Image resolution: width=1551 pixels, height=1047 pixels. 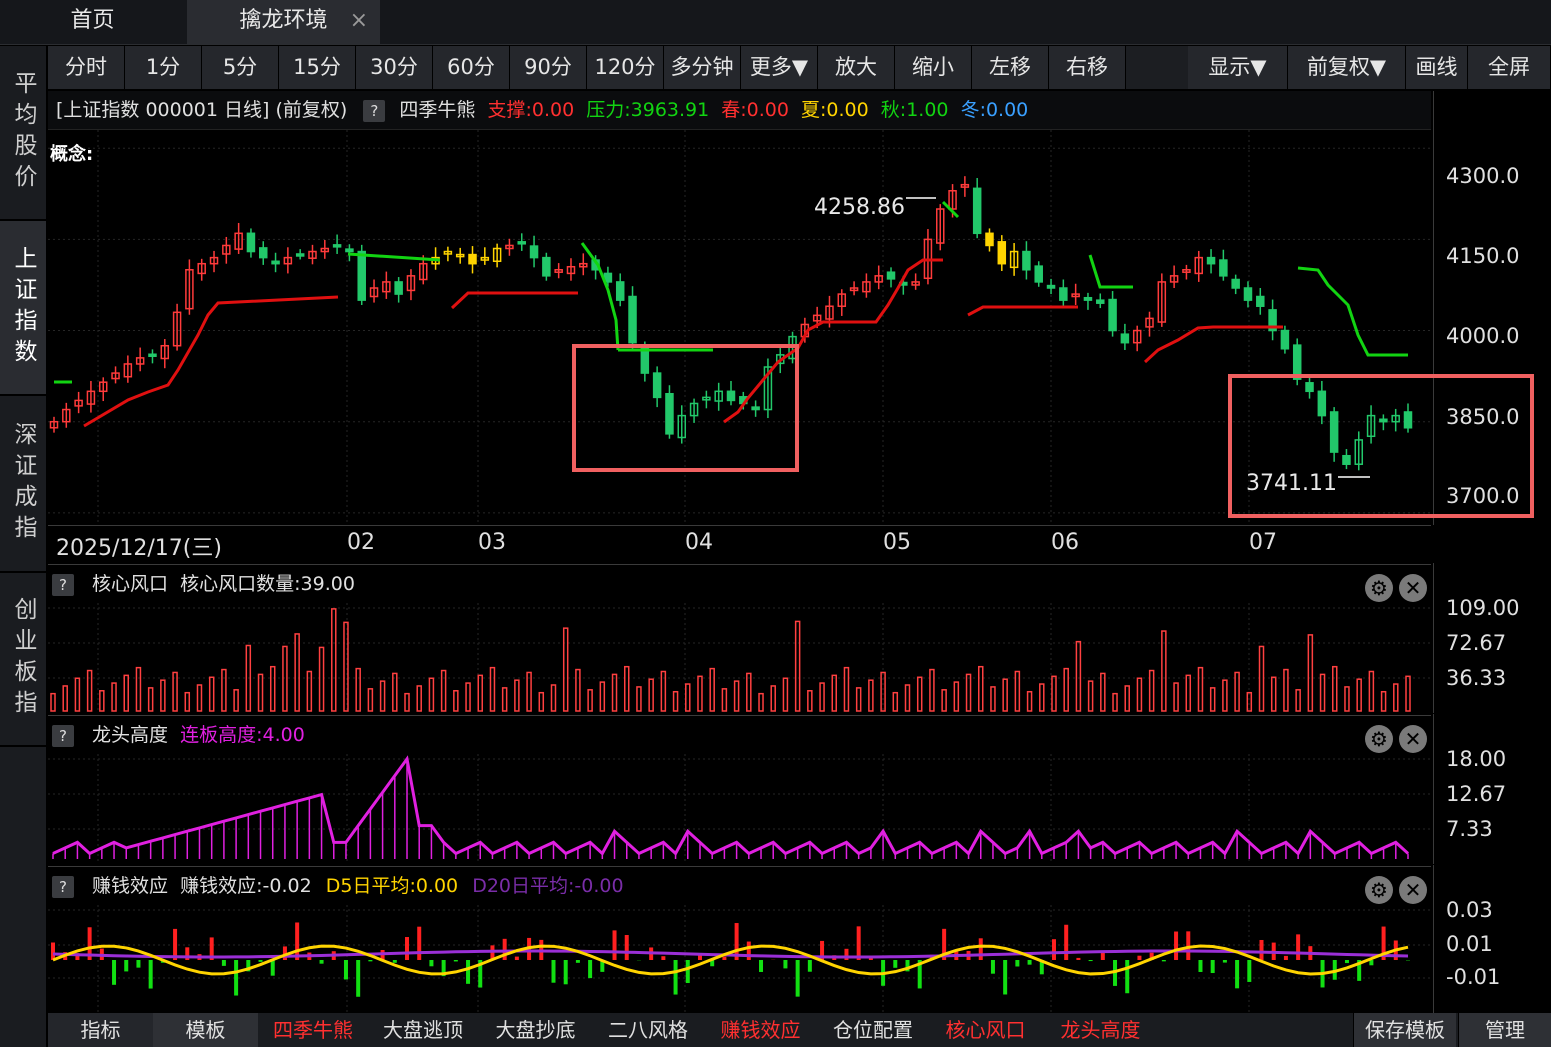 What do you see at coordinates (394, 67) in the screenshot?
I see `toolbar-button: 30分` at bounding box center [394, 67].